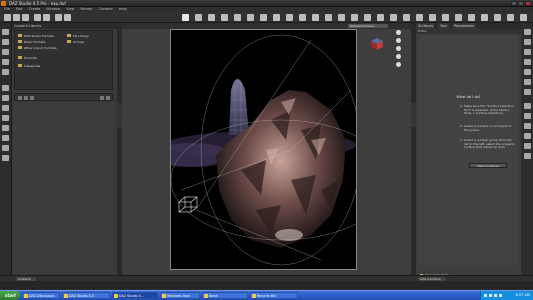 The width and height of the screenshot is (533, 300). What do you see at coordinates (224, 17) in the screenshot?
I see `translate-tool-icon` at bounding box center [224, 17].